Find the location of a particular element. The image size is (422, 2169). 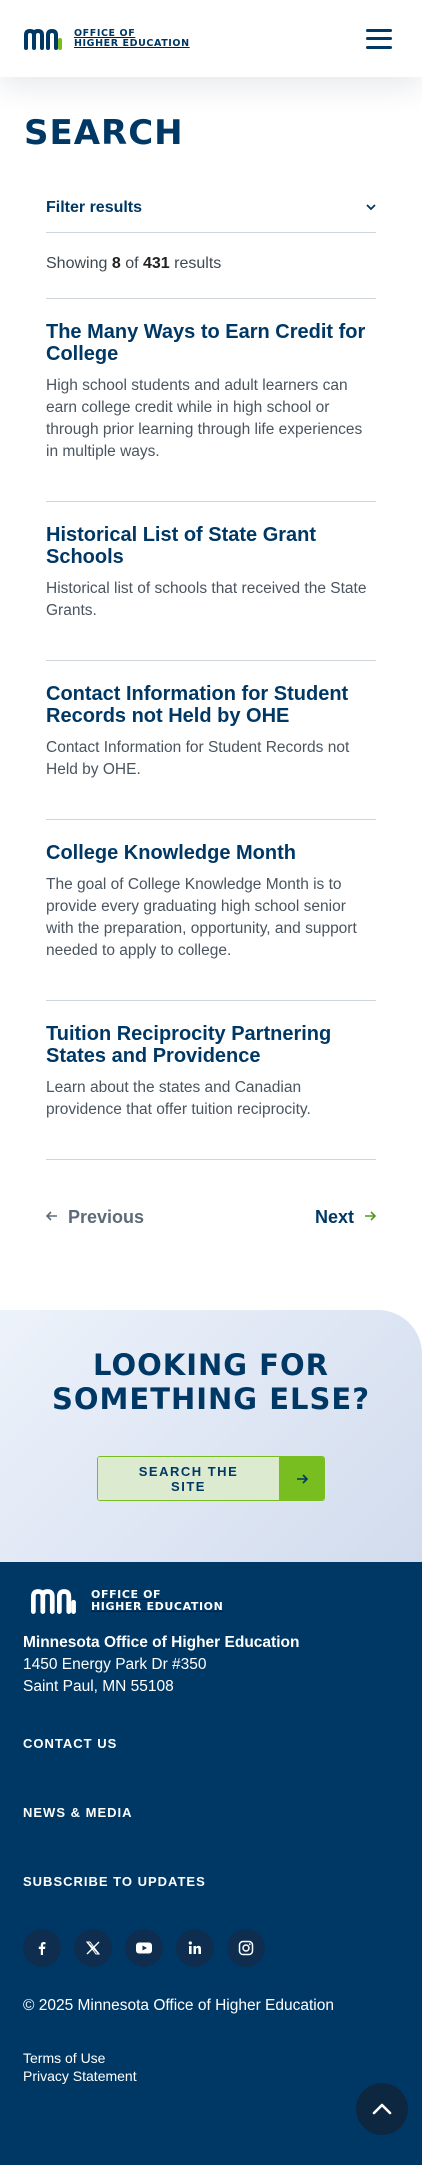

logo-wordmark: OFFICE OF HIGHER EDUCATION is located at coordinates (132, 38).